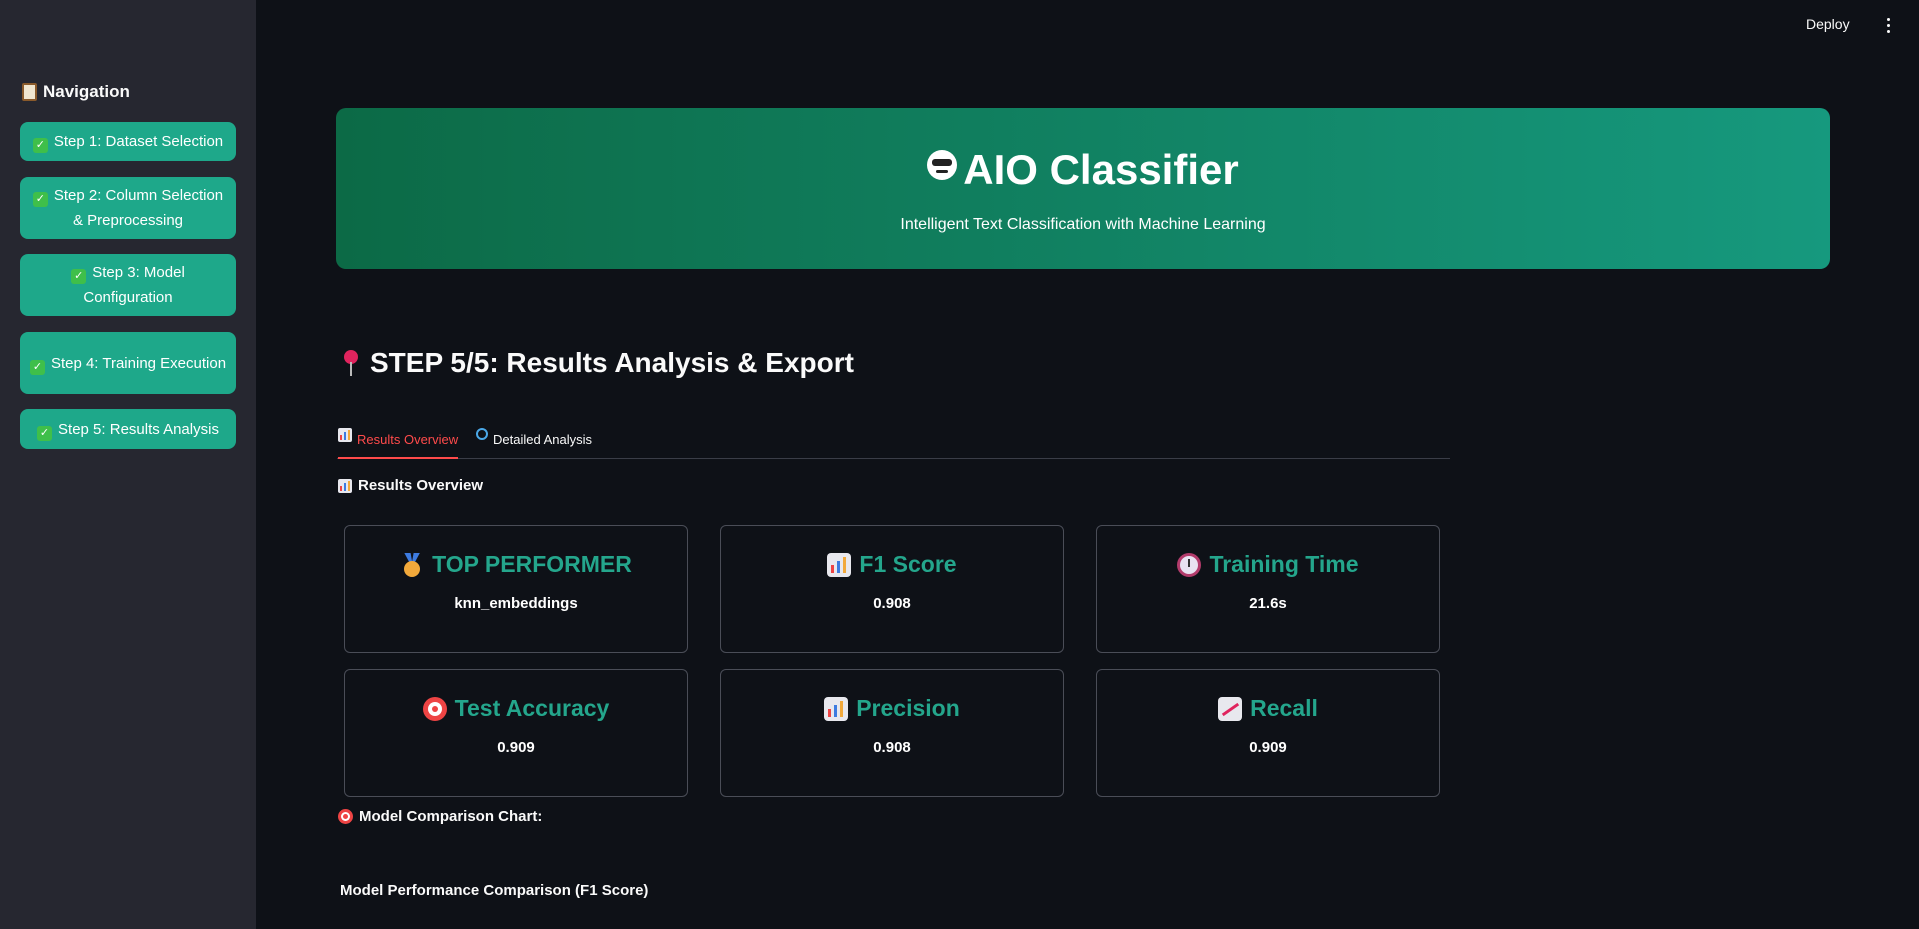  Describe the element at coordinates (532, 708) in the screenshot. I see `card-title-text: Test Accuracy` at that location.